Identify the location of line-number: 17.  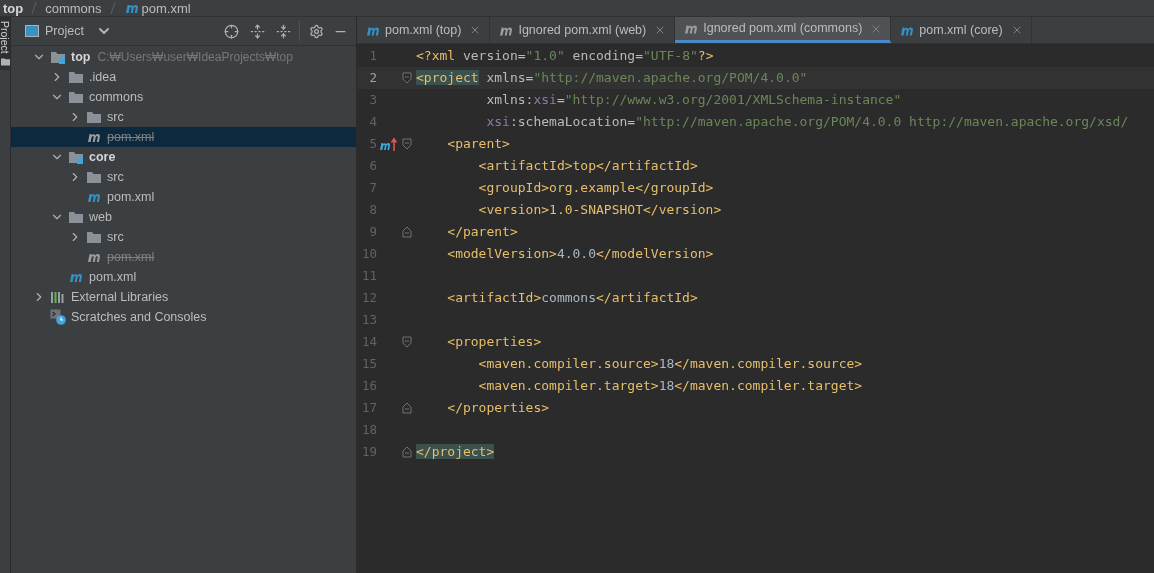
(368, 407).